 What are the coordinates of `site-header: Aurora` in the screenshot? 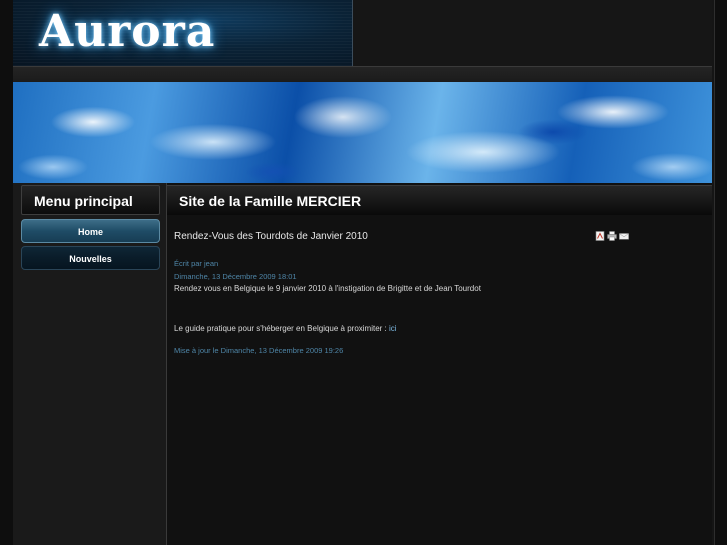 It's located at (362, 33).